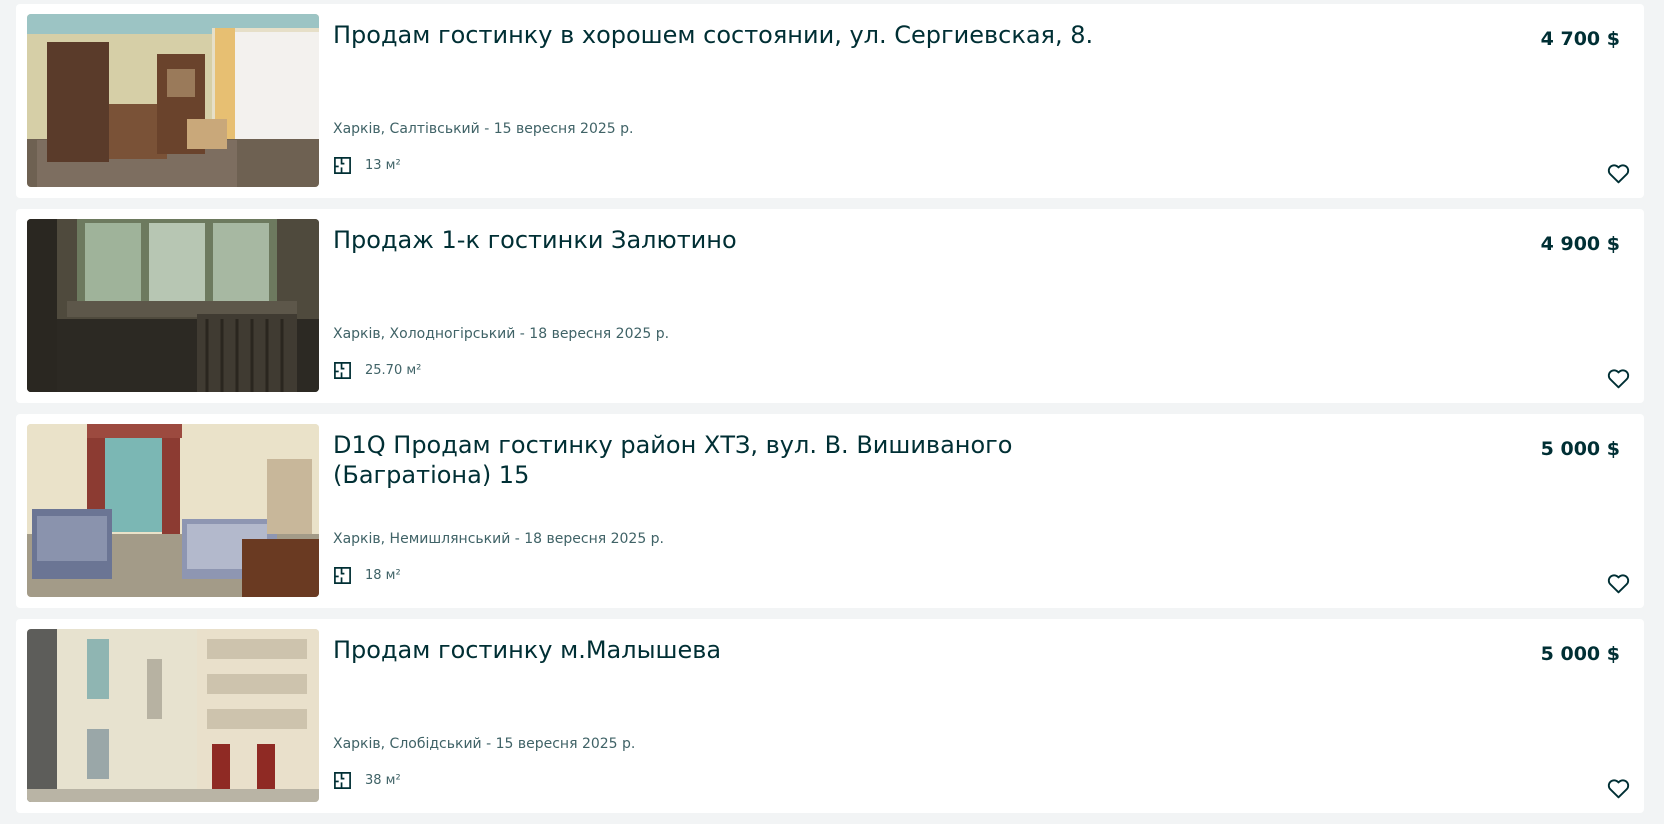 This screenshot has width=1664, height=824. Describe the element at coordinates (748, 650) in the screenshot. I see `listing-title: Продам гостинку м.Малышева` at that location.